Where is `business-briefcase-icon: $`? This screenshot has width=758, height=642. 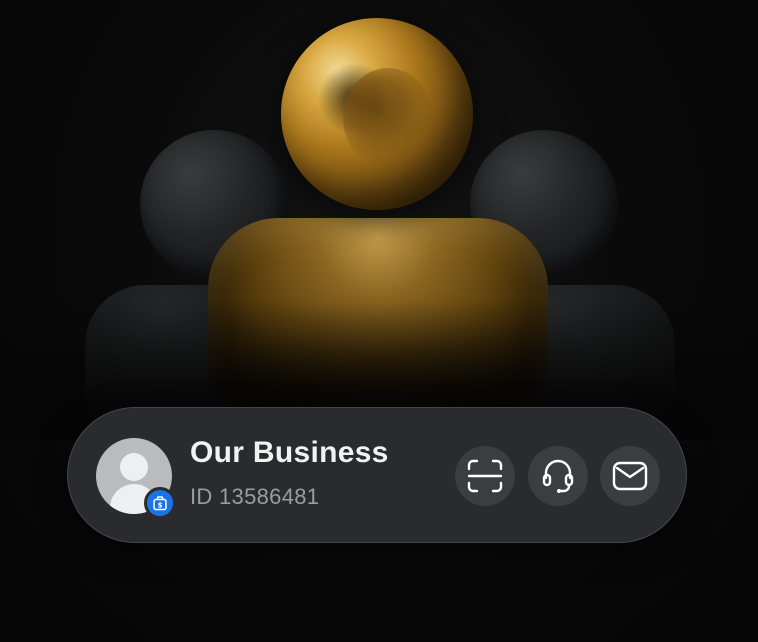 business-briefcase-icon: $ is located at coordinates (160, 503).